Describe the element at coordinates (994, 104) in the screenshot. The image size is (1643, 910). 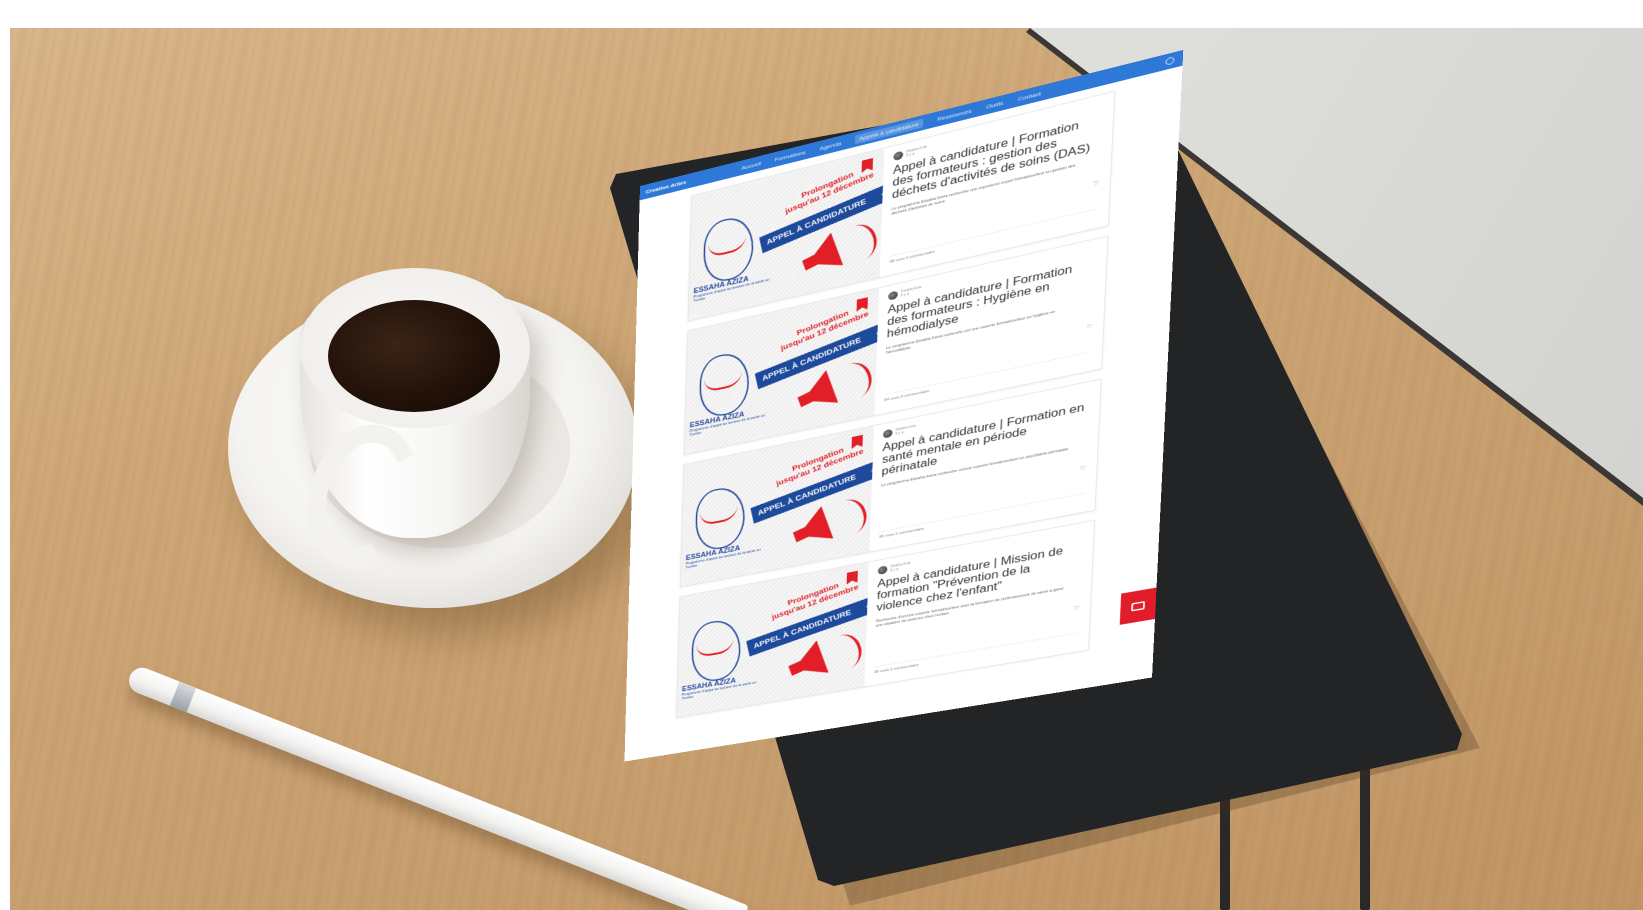
I see `nav-item-outils: Outils` at that location.